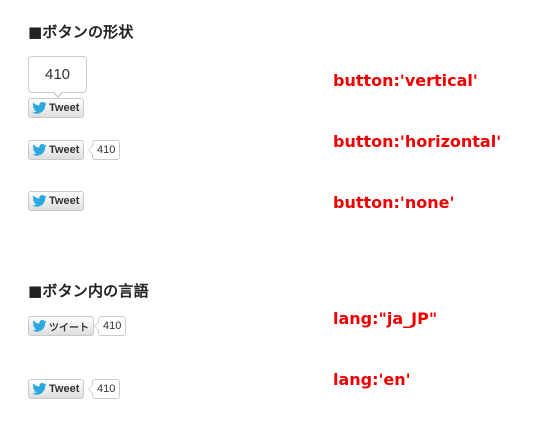  What do you see at coordinates (104, 389) in the screenshot?
I see `tweet-count-bubble-en: 410` at bounding box center [104, 389].